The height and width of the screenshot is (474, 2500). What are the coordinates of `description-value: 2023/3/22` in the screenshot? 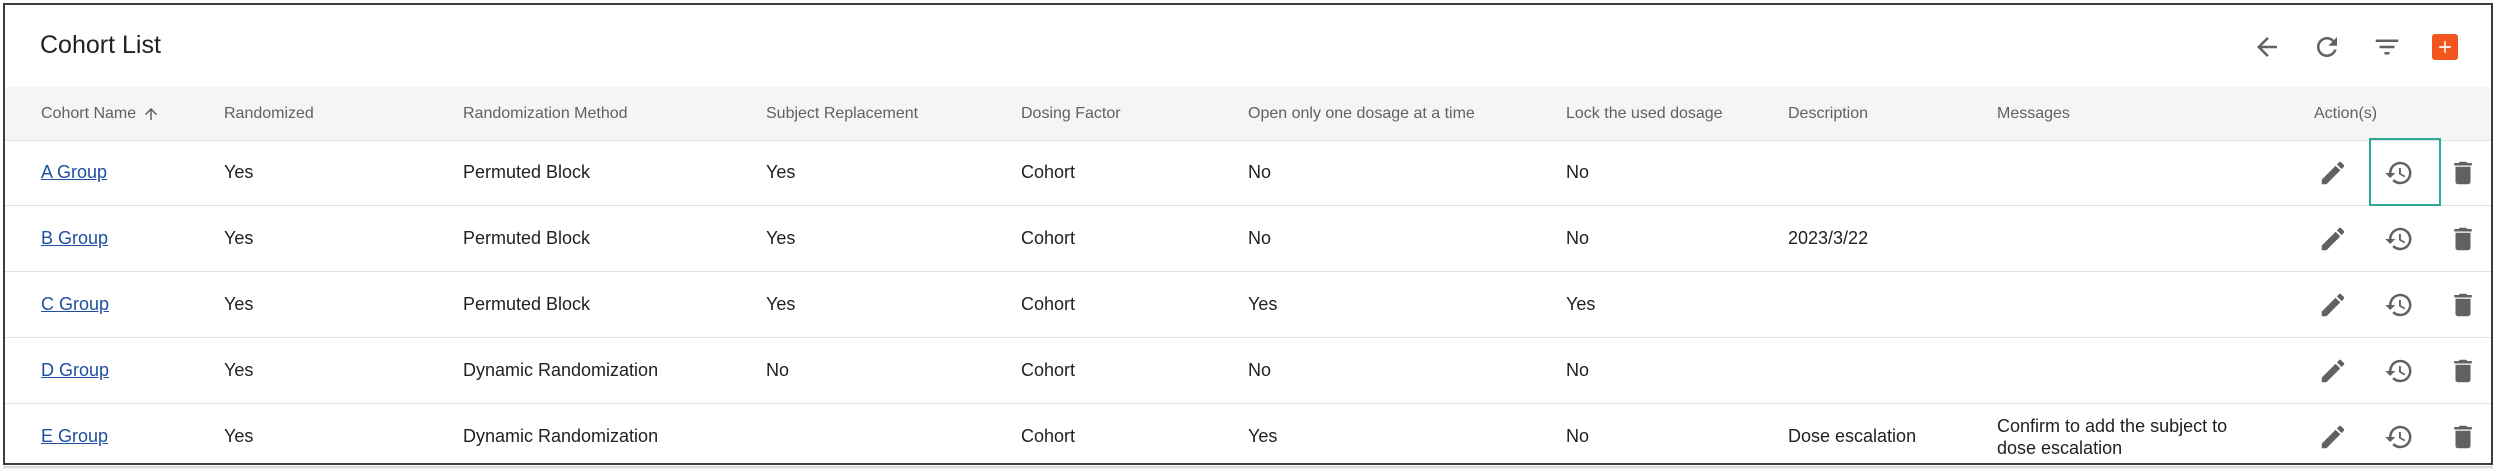 It's located at (1828, 238).